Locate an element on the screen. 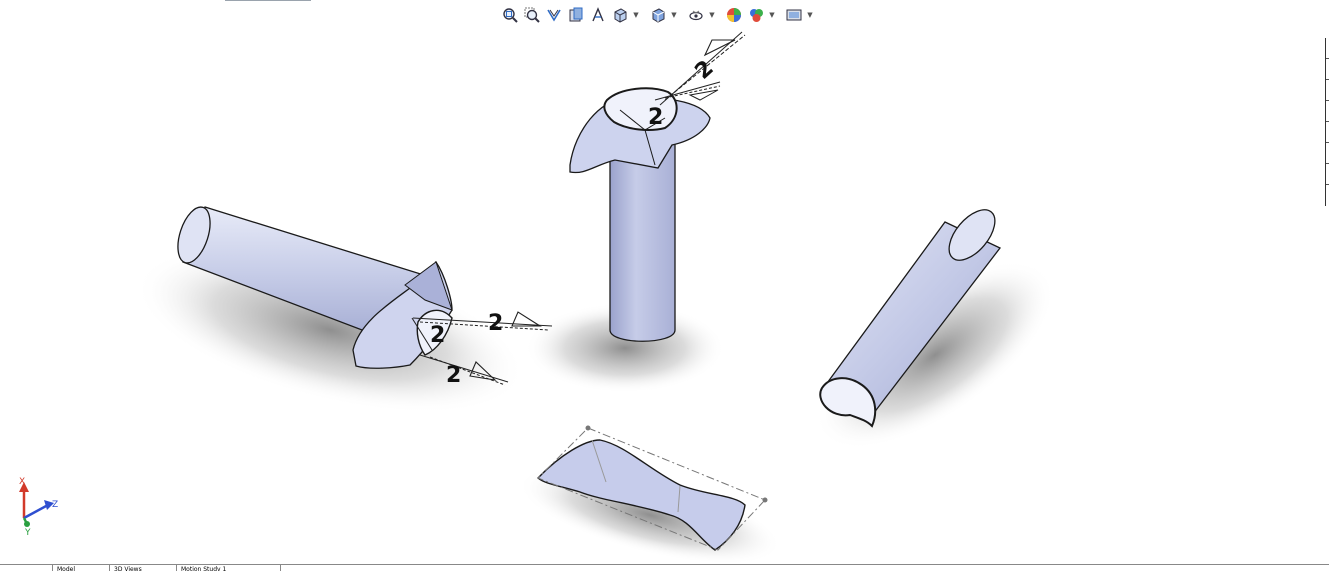 The height and width of the screenshot is (571, 1329). task-pane-edge is located at coordinates (1327, 122).